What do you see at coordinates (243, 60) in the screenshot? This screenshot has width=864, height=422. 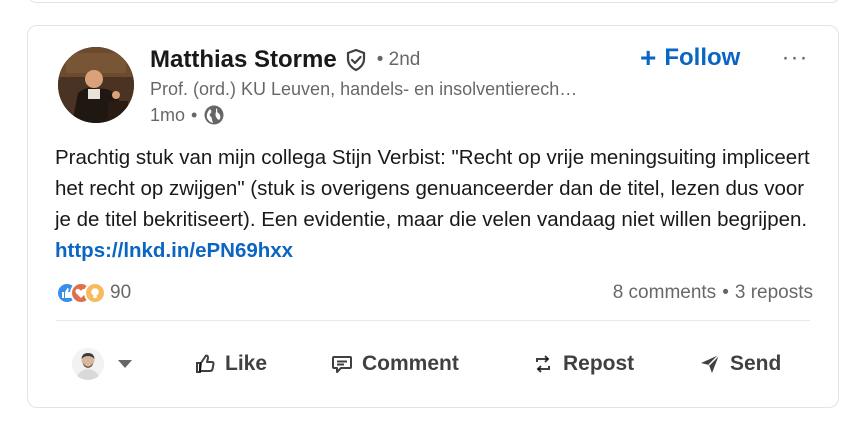 I see `author-name: Matthias Storme` at bounding box center [243, 60].